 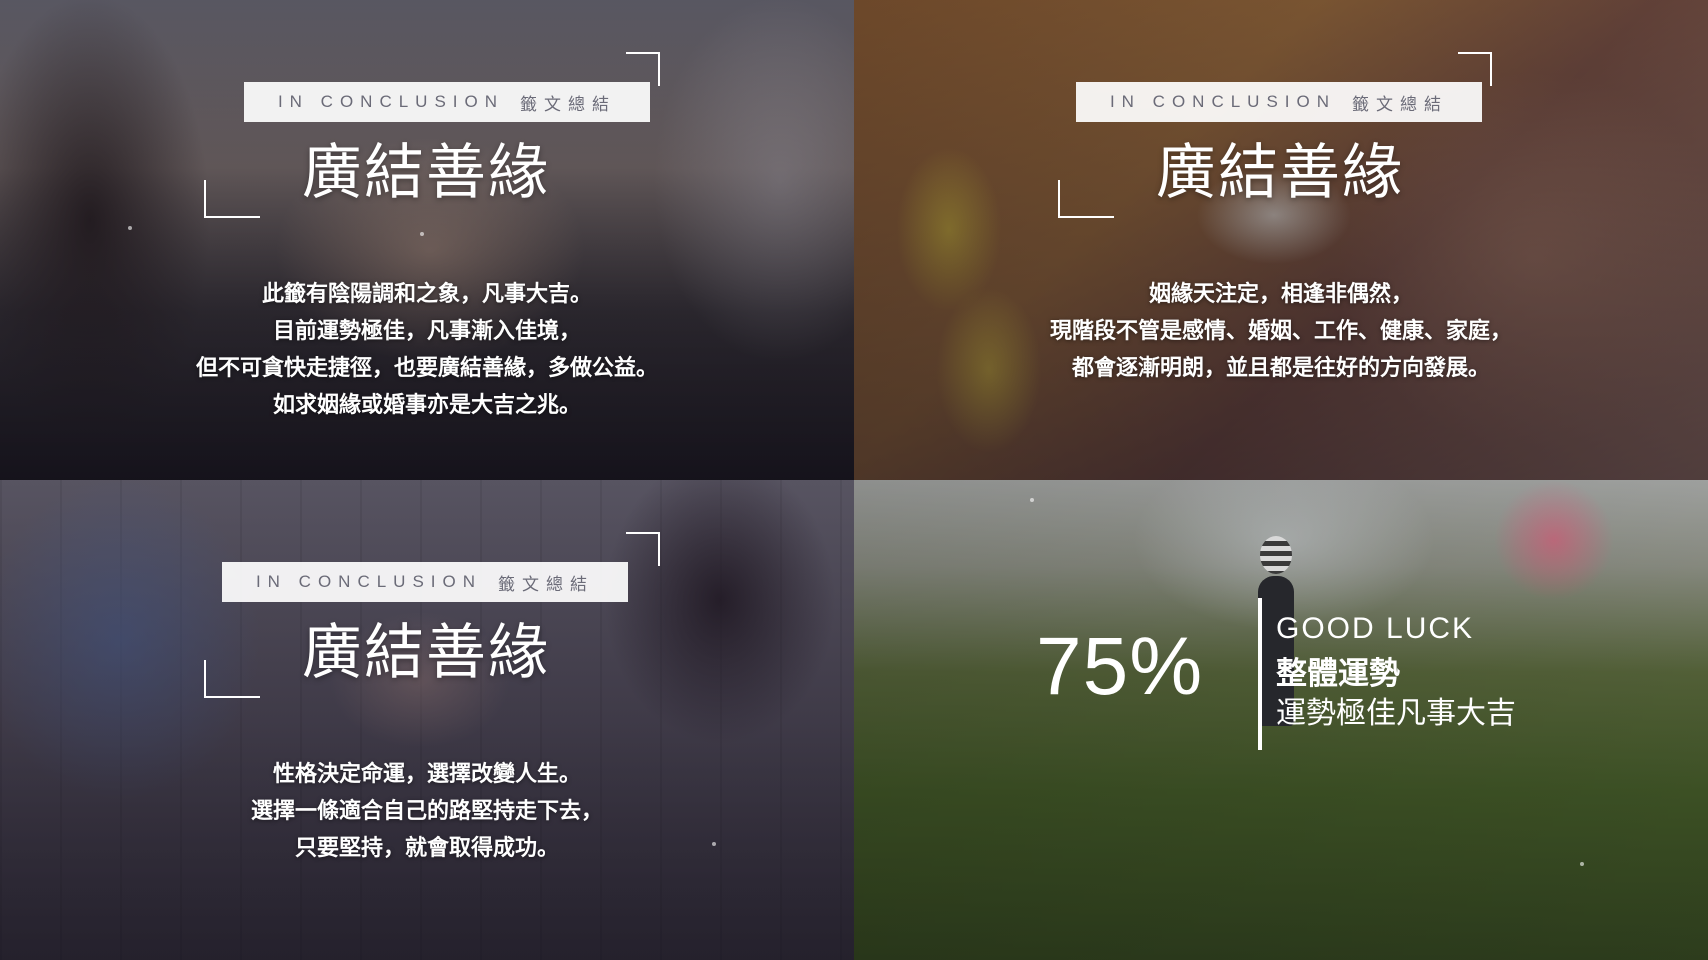 What do you see at coordinates (1396, 713) in the screenshot?
I see `fortune-subtitle: 運勢極佳凡事大吉` at bounding box center [1396, 713].